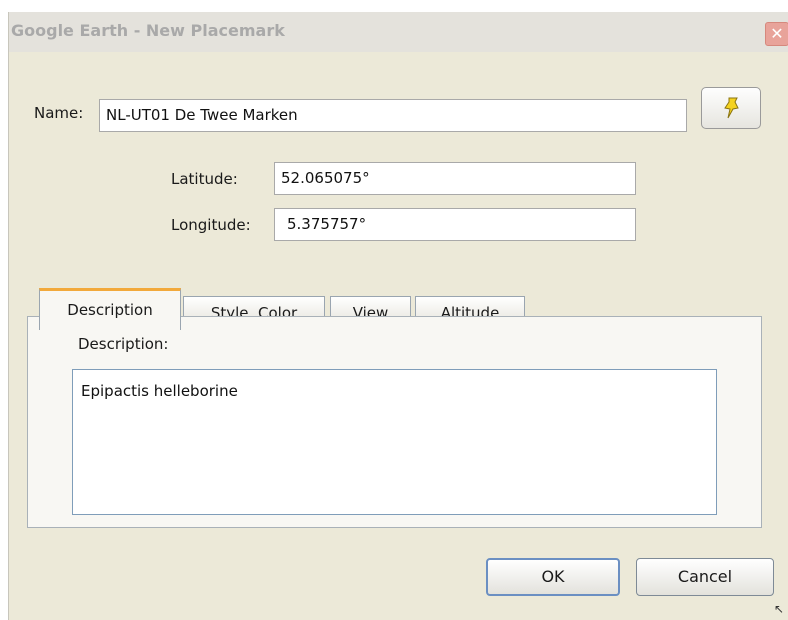 Image resolution: width=788 pixels, height=620 pixels. Describe the element at coordinates (148, 30) in the screenshot. I see `window-title: Google Earth - New Placemark` at that location.